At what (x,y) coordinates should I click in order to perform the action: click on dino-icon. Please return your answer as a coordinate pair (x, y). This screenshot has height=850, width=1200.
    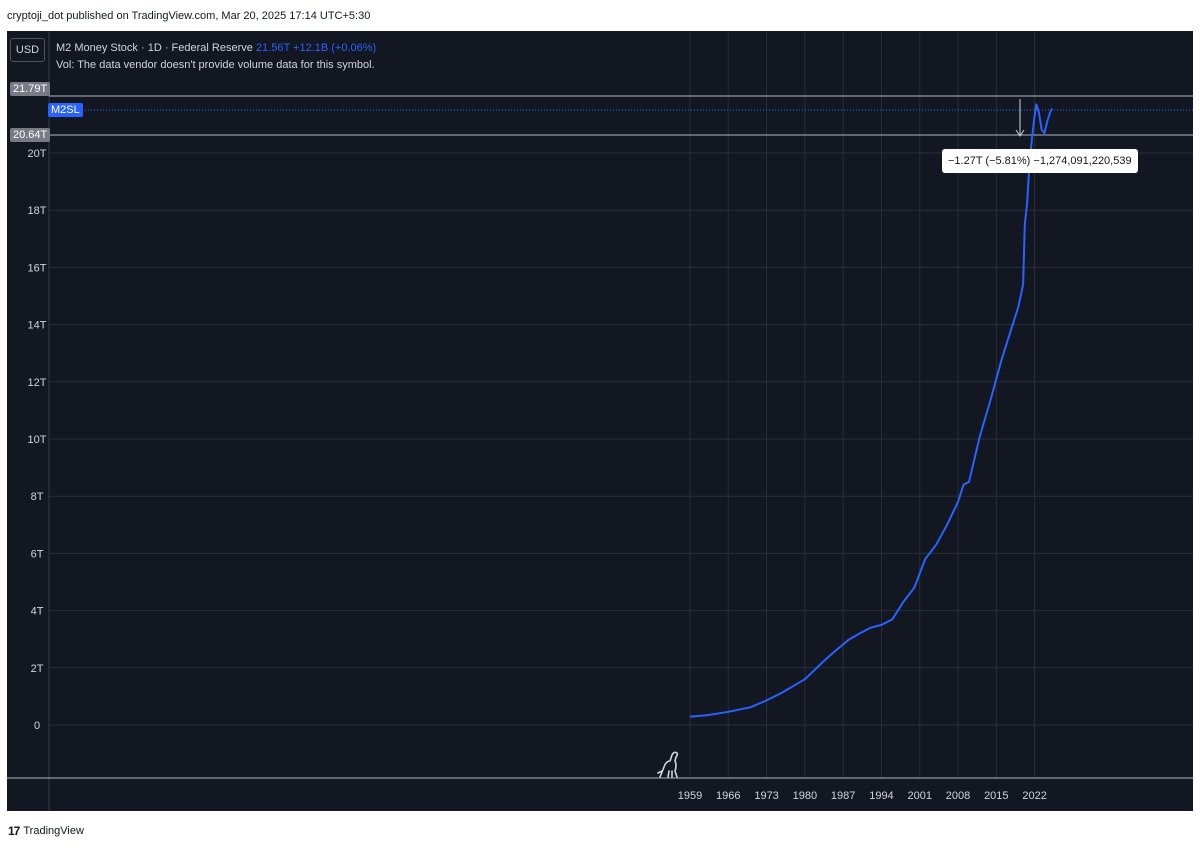
    Looking at the image, I should click on (668, 764).